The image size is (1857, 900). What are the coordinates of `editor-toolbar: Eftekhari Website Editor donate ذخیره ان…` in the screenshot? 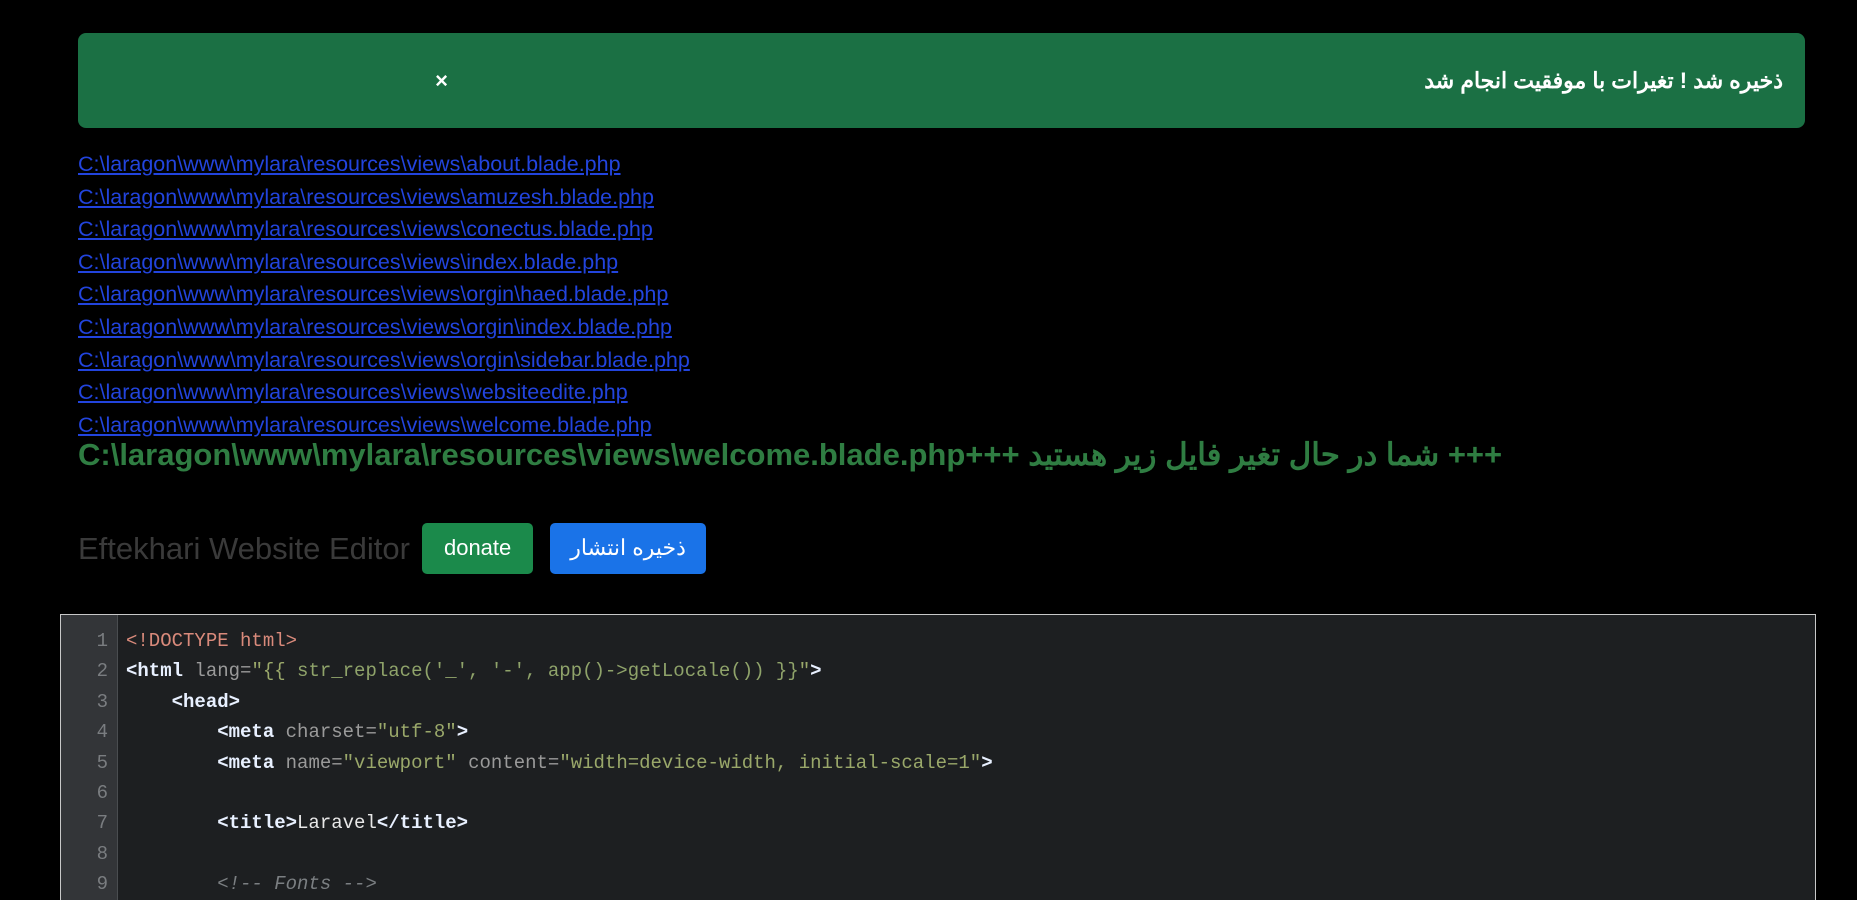 It's located at (392, 548).